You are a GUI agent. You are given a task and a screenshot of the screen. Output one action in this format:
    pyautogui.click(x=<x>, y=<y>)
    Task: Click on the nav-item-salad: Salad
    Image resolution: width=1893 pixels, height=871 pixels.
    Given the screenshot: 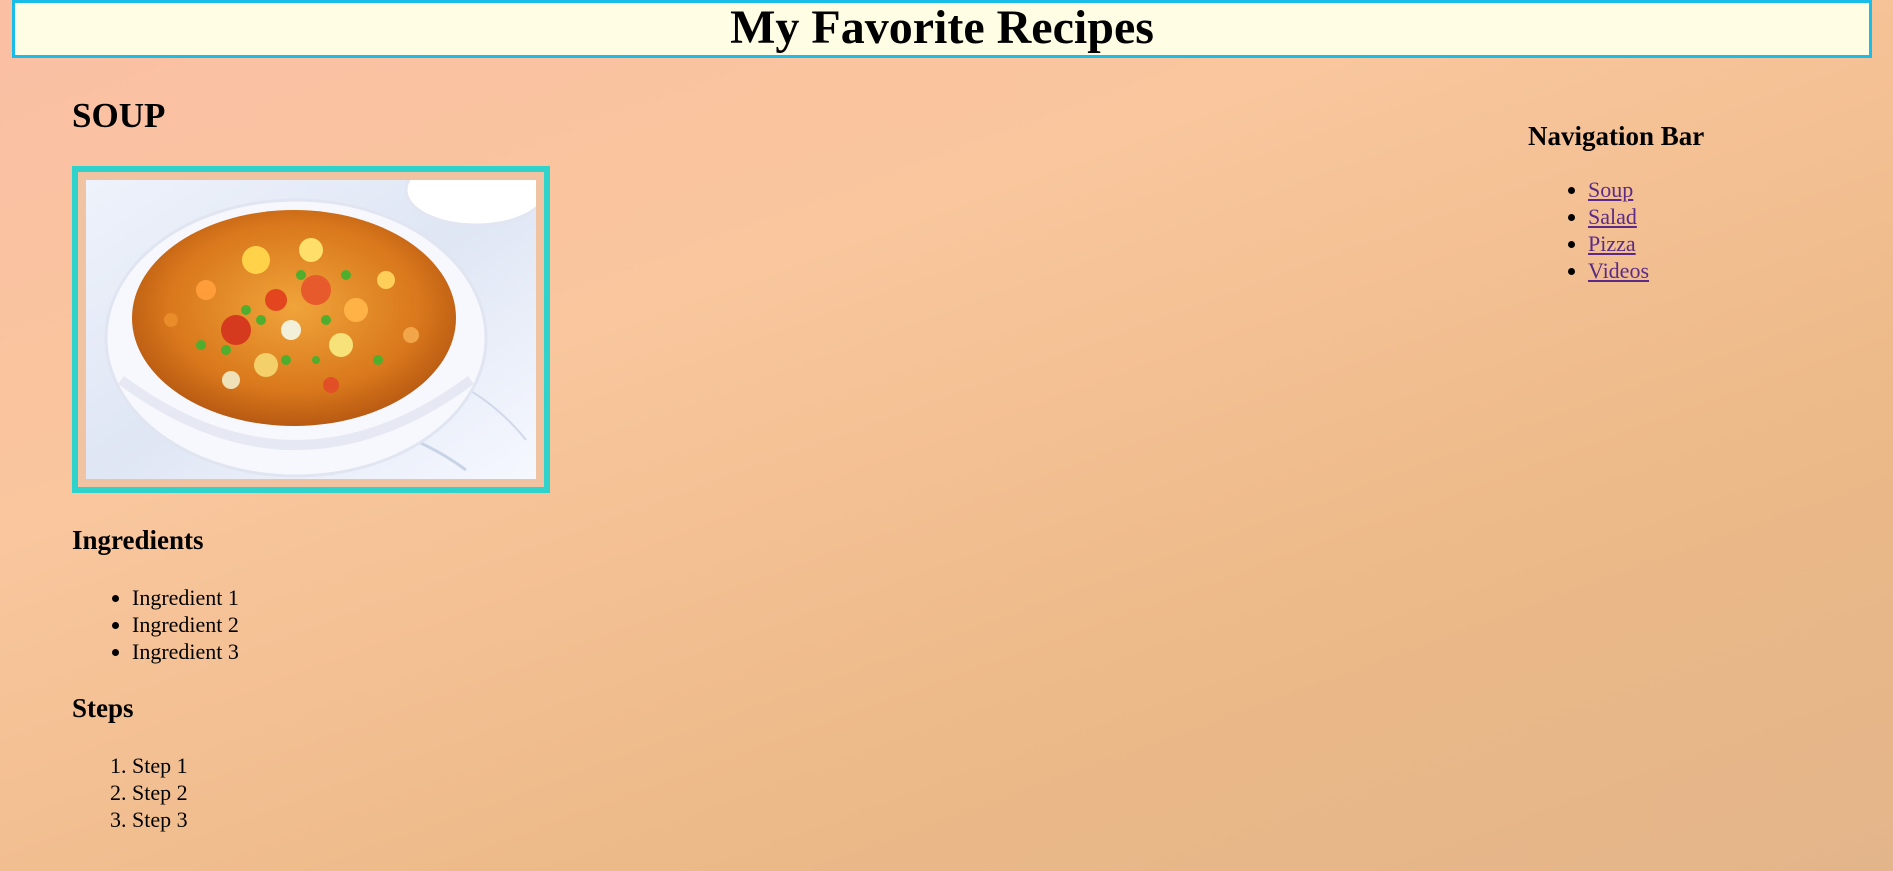 What is the action you would take?
    pyautogui.click(x=1718, y=216)
    